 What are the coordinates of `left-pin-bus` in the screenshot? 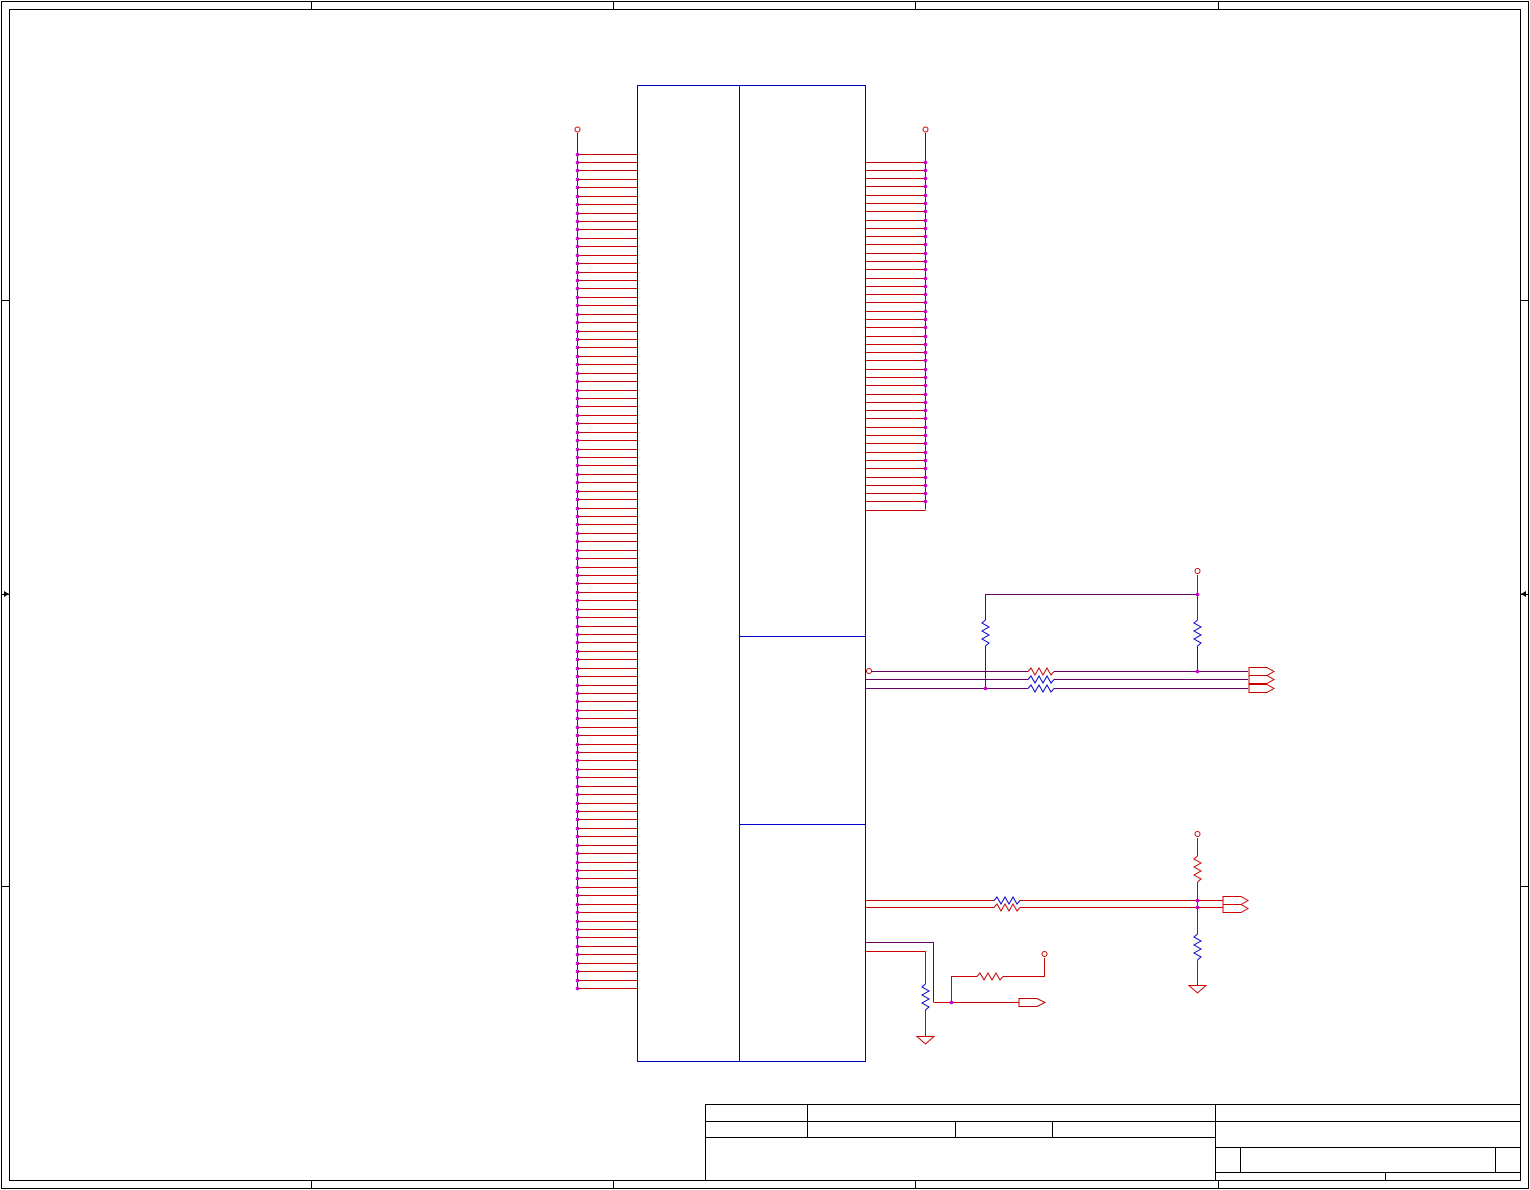 It's located at (605, 558).